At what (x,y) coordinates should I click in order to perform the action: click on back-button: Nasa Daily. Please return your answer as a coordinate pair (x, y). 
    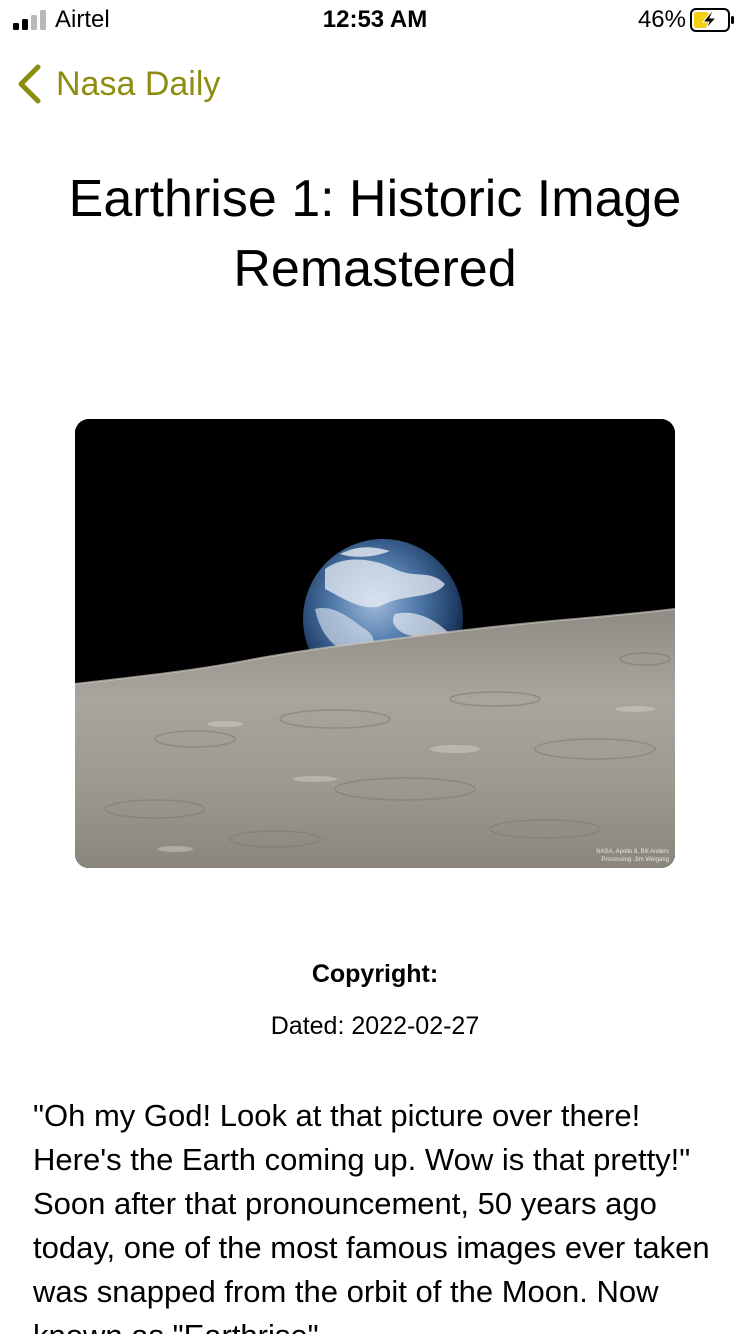
    Looking at the image, I should click on (118, 84).